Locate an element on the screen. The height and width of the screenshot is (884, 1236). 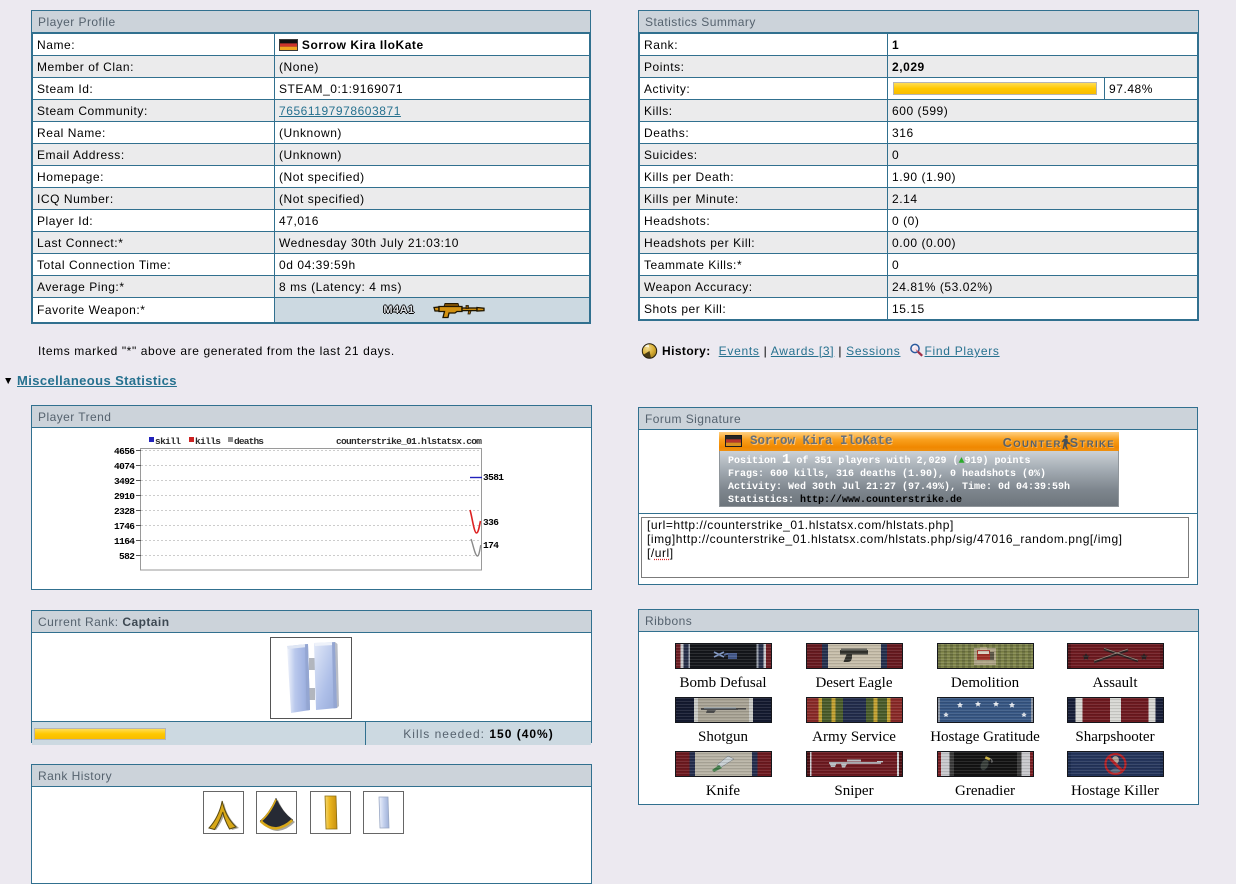
svg-text: kills is located at coordinates (208, 441).